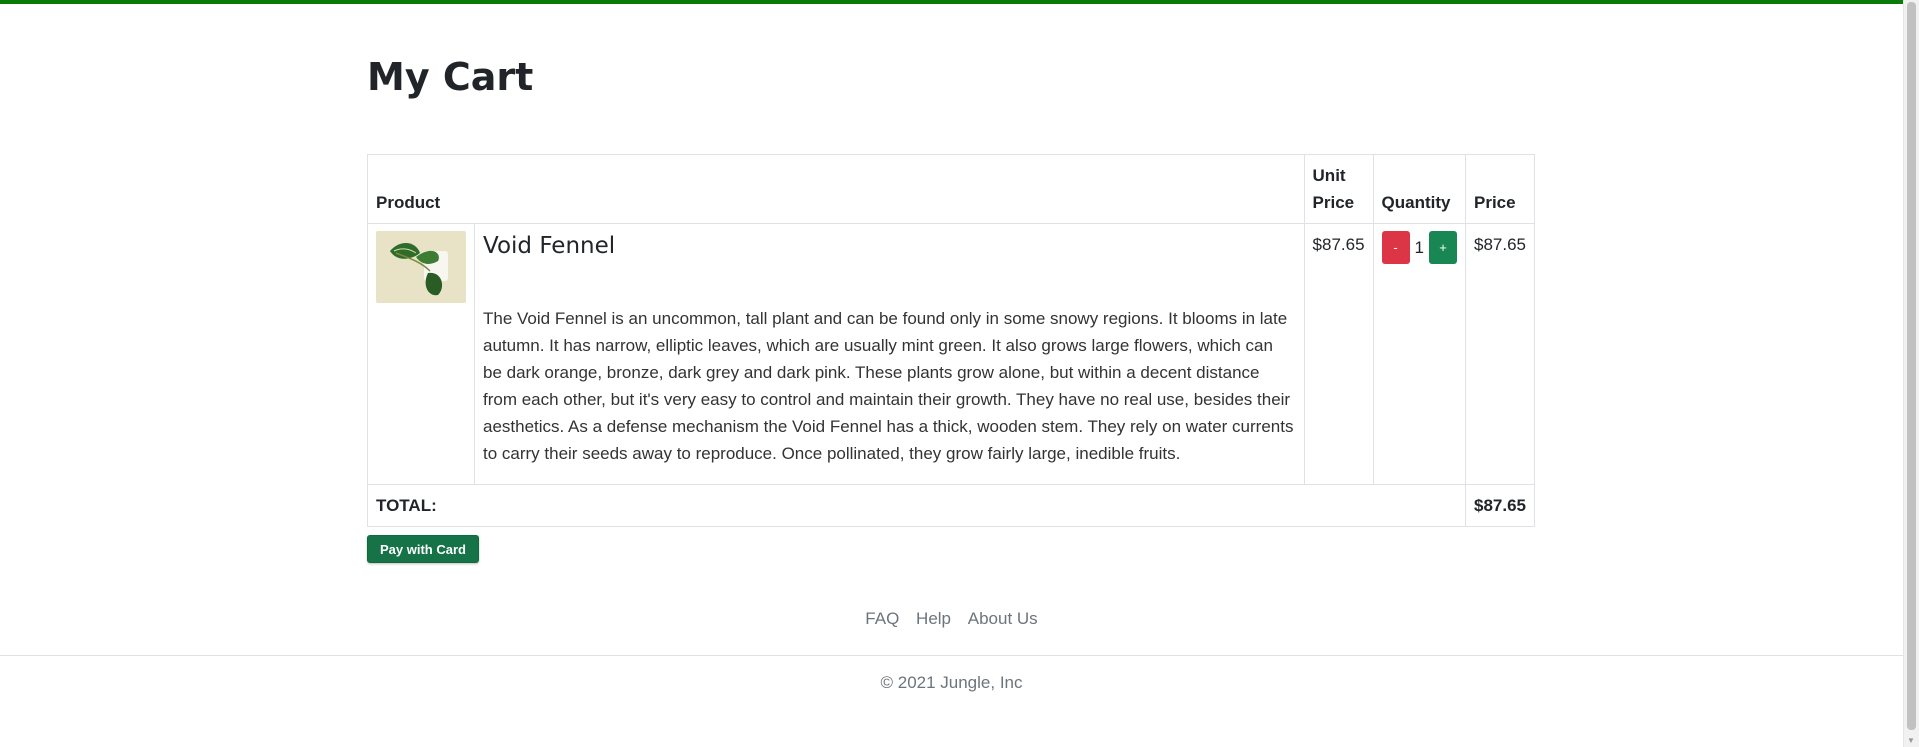  Describe the element at coordinates (951, 682) in the screenshot. I see `copyright-text: © 2021 Jungle, Inc` at that location.